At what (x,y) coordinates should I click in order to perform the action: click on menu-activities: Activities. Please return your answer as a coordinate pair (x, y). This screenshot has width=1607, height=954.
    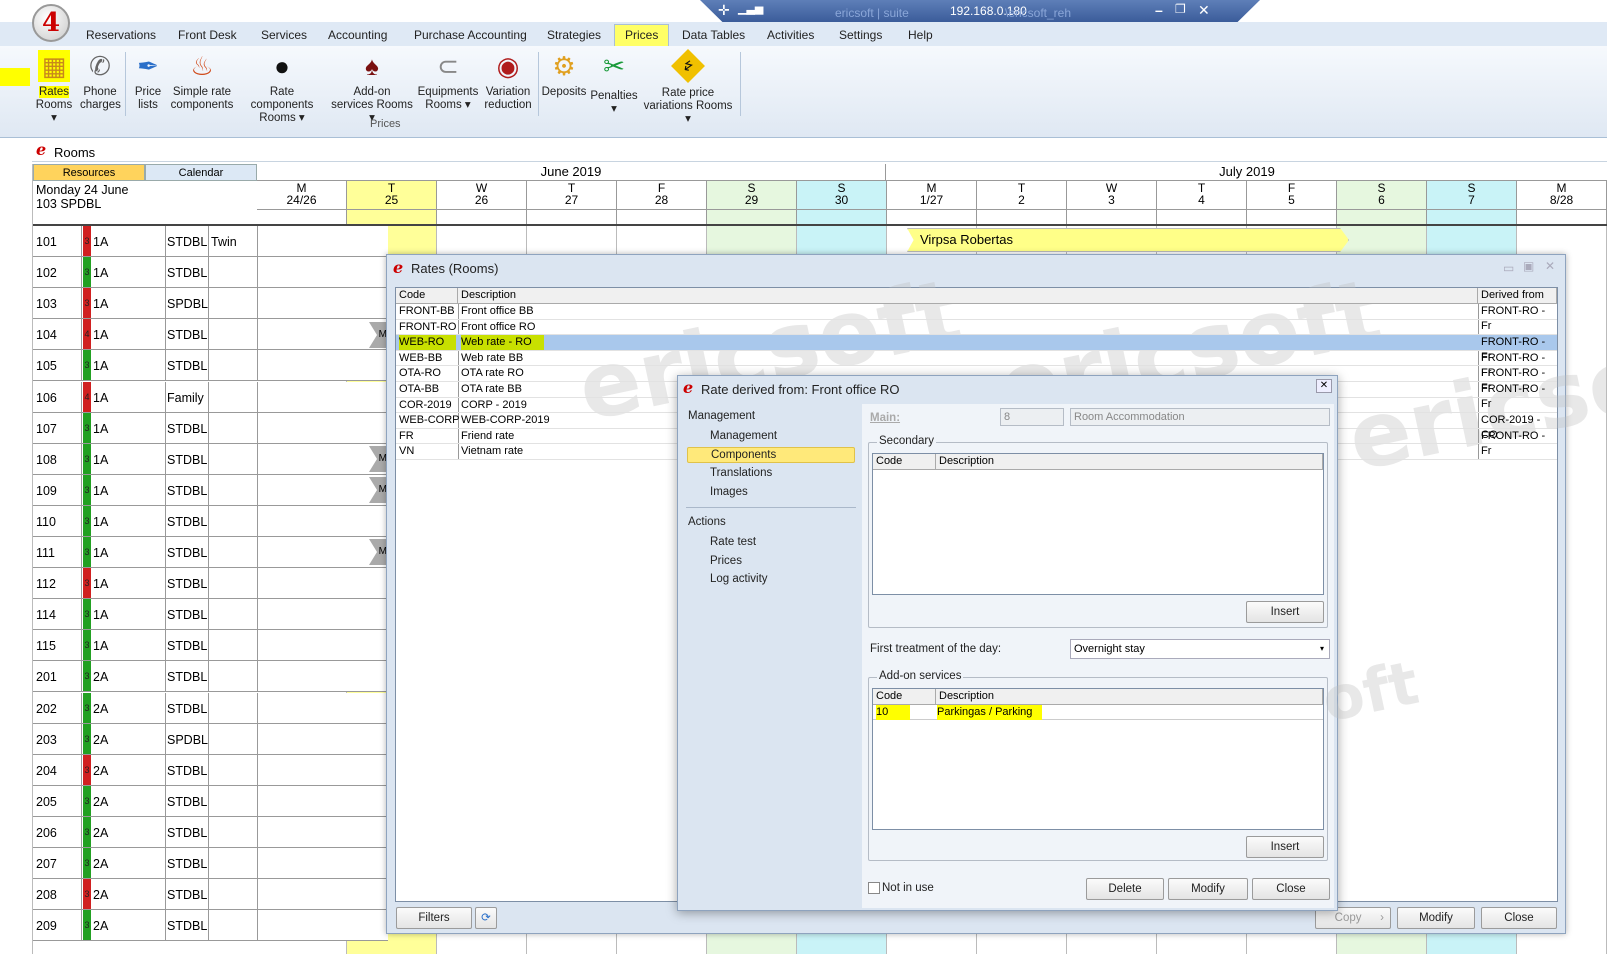
    Looking at the image, I should click on (790, 35).